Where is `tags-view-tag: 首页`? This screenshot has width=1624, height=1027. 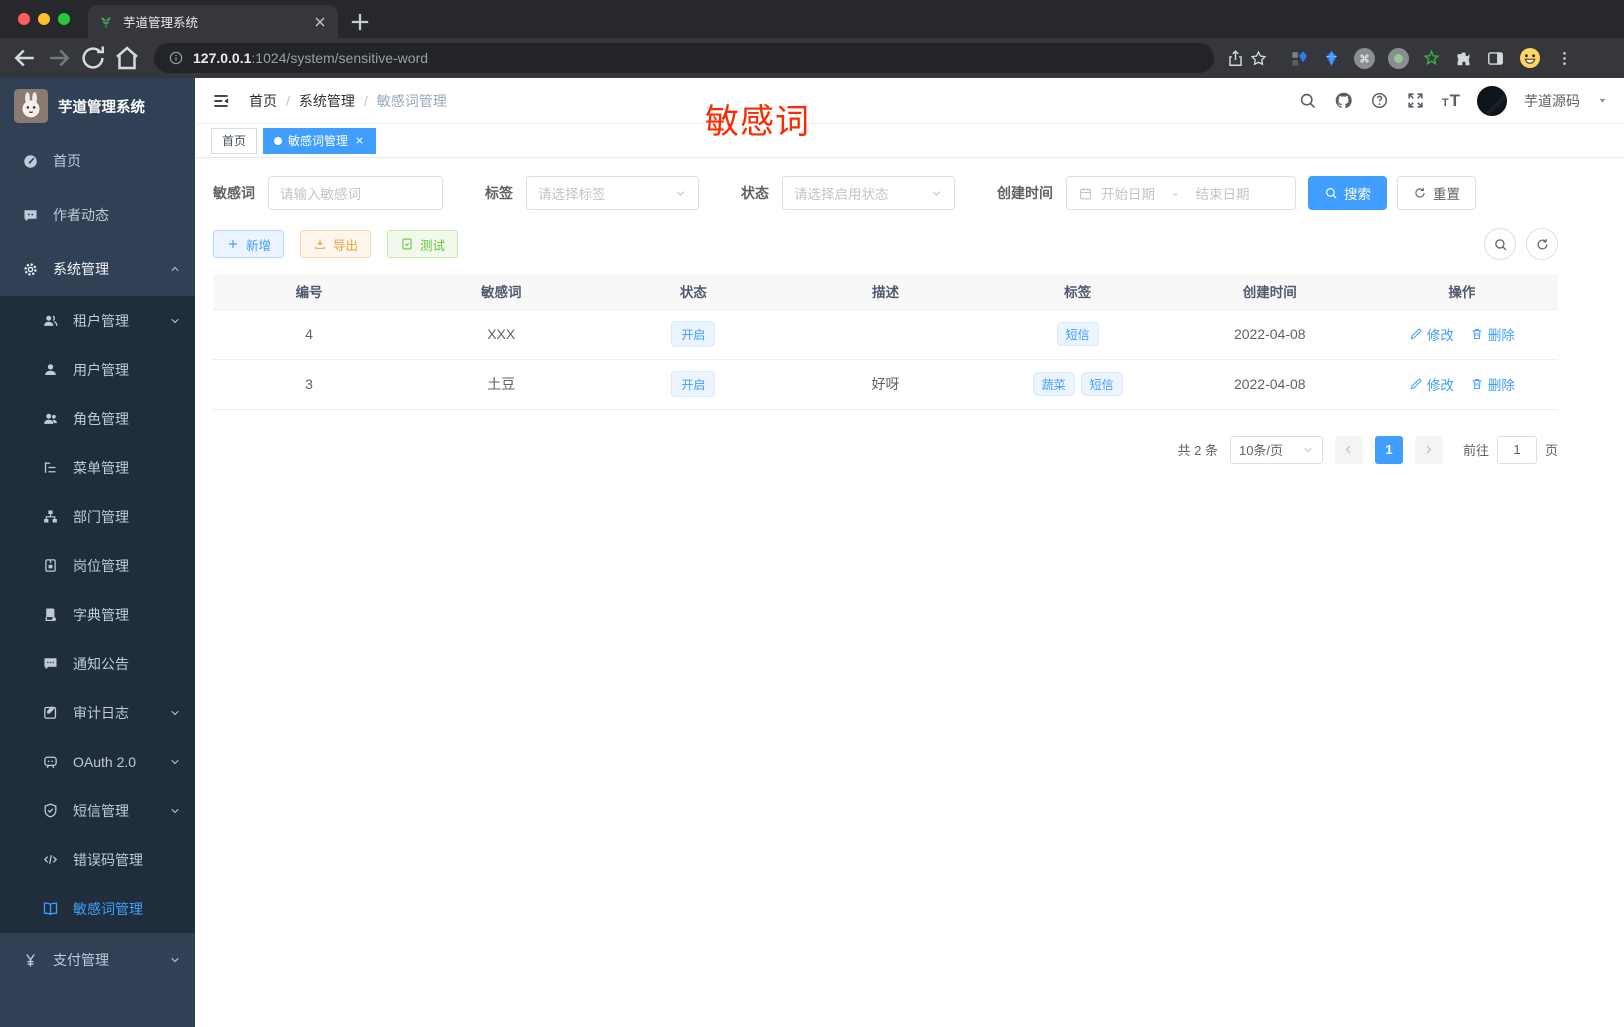 tags-view-tag: 首页 is located at coordinates (234, 140).